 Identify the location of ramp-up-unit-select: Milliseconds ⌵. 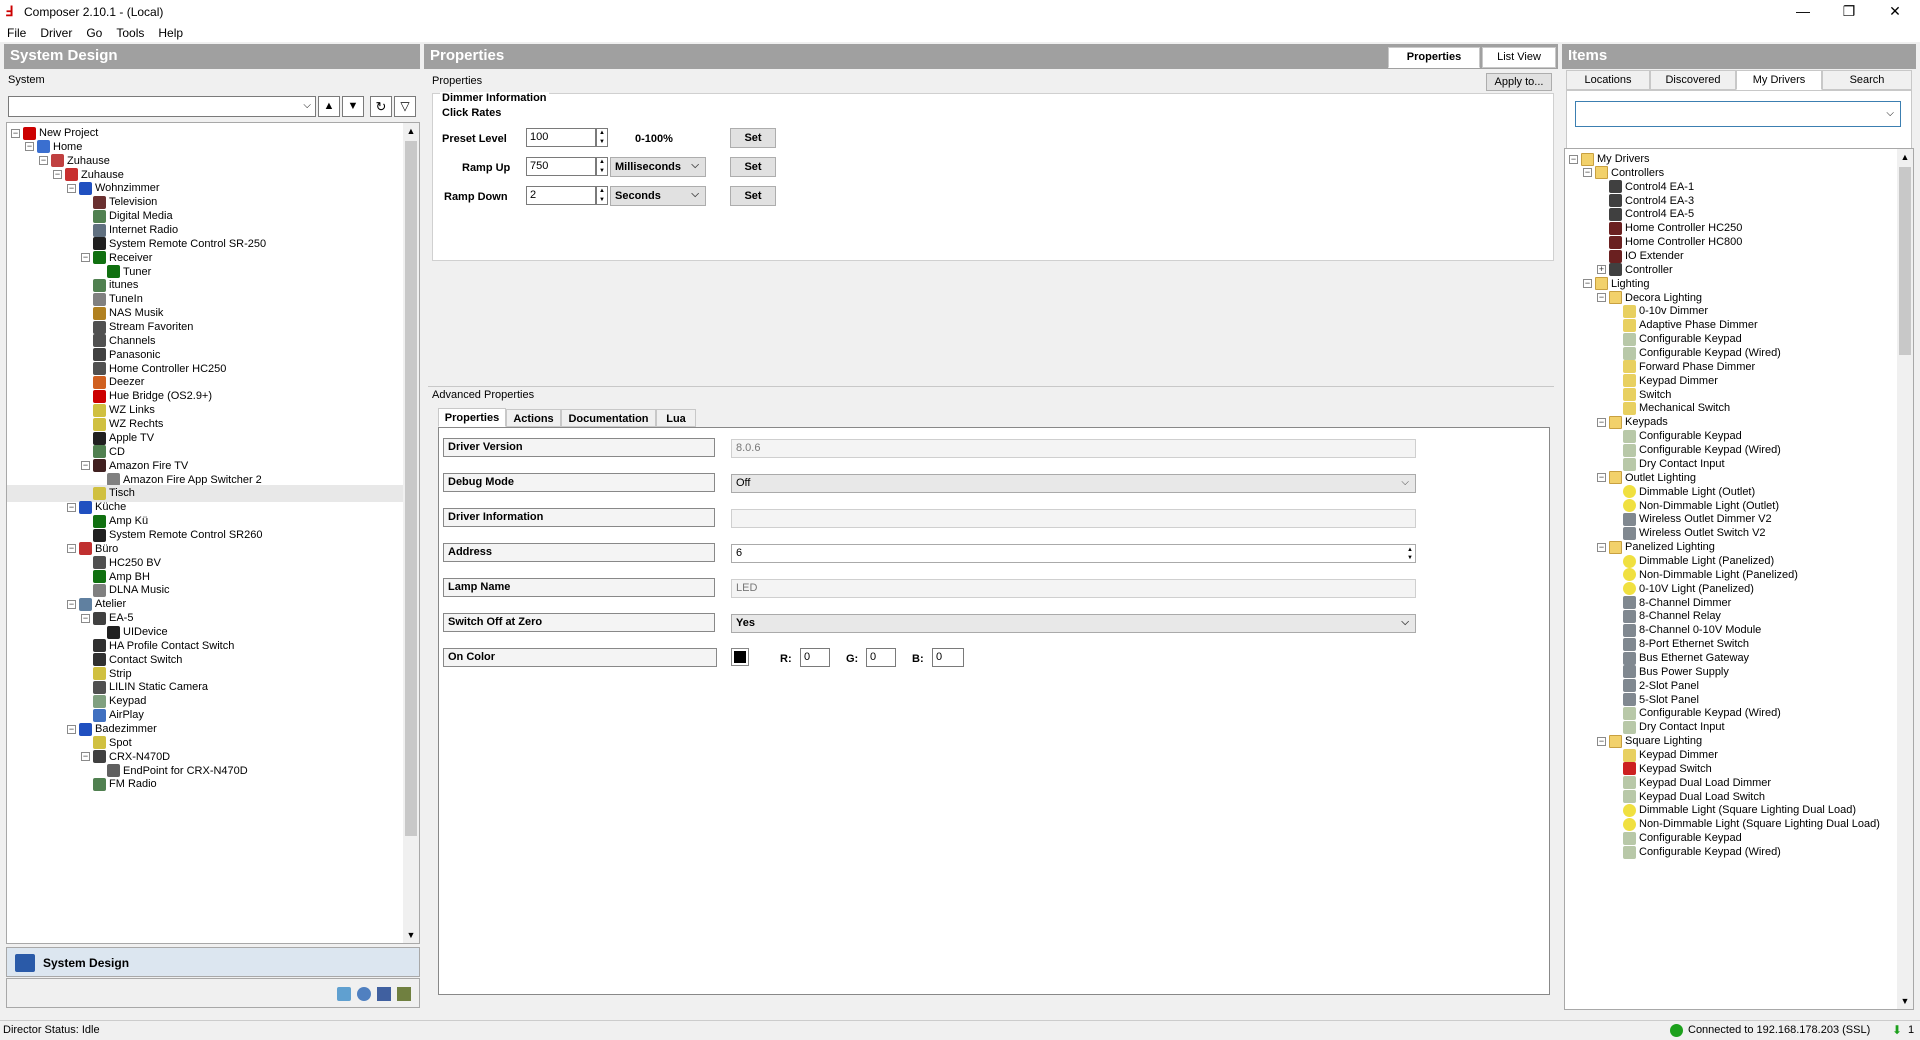
(658, 167).